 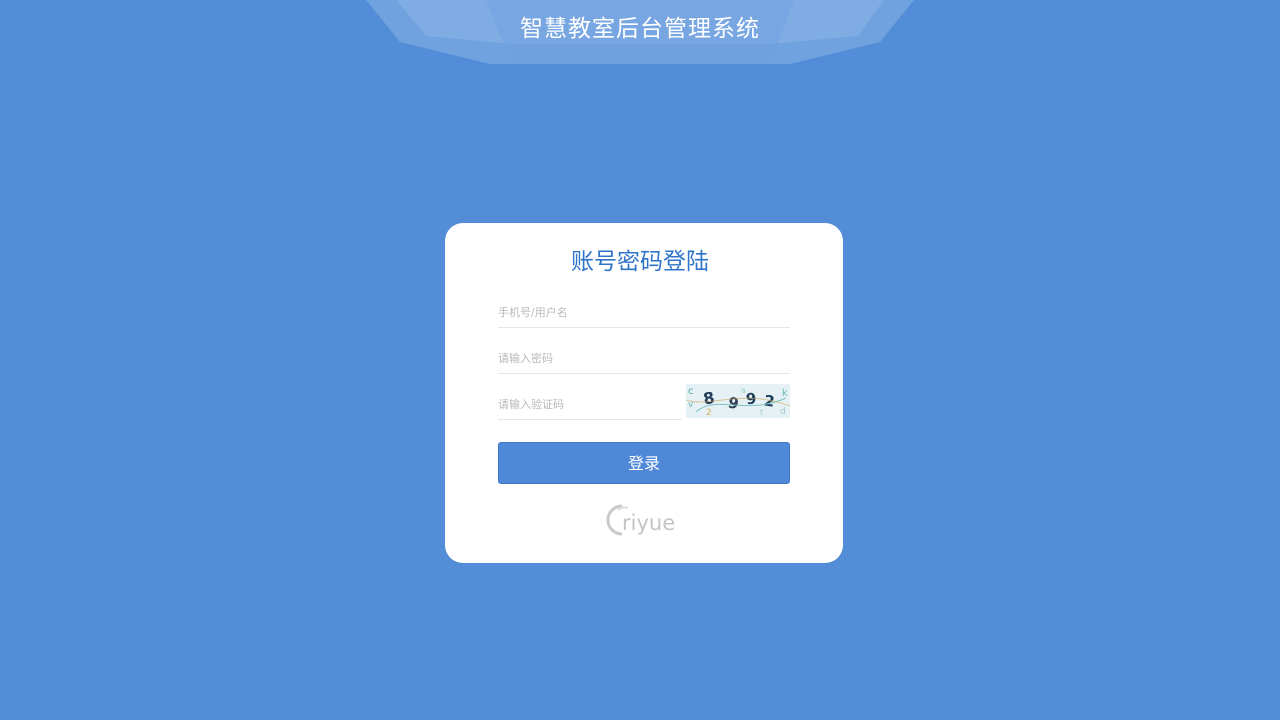 I want to click on svg-text: c, so click(x=691, y=391).